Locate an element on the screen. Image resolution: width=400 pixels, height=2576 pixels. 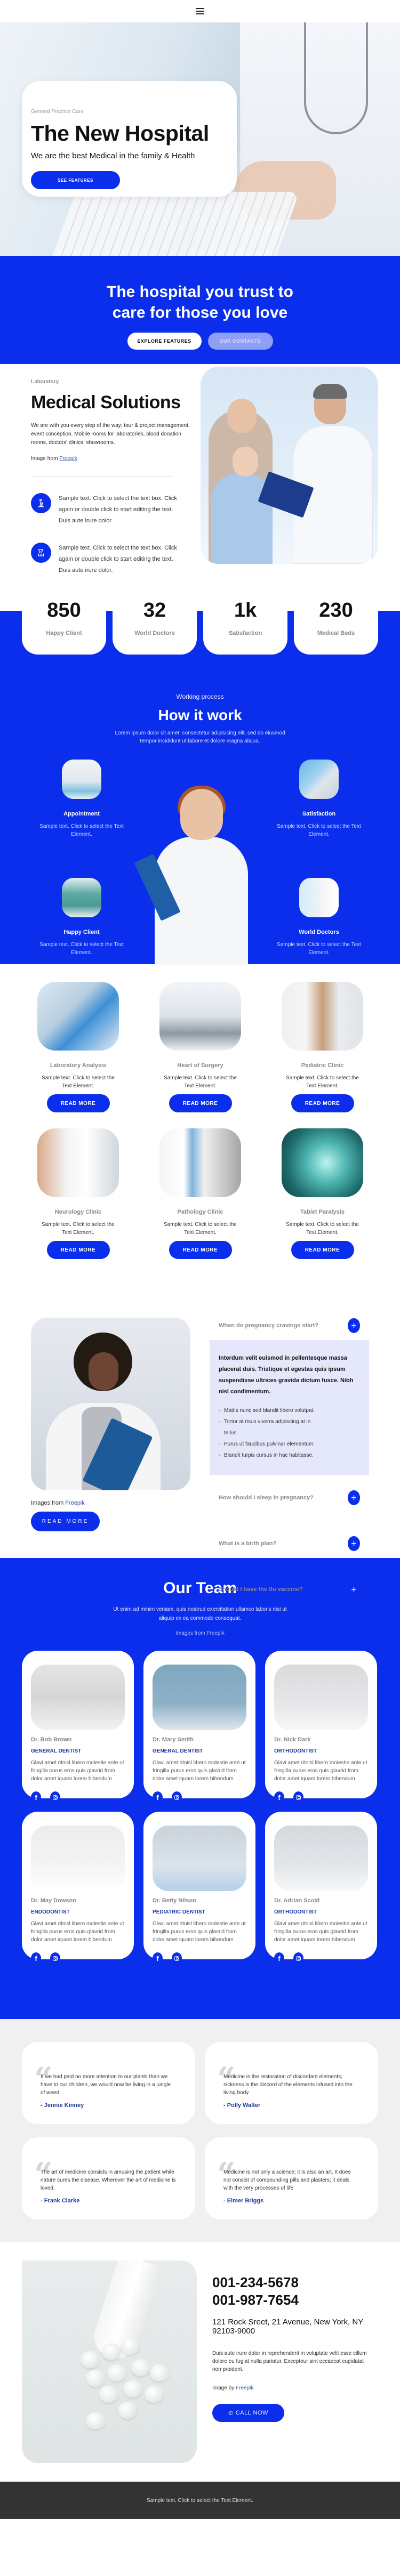
see-features-button: SEE FEATURES is located at coordinates (75, 180).